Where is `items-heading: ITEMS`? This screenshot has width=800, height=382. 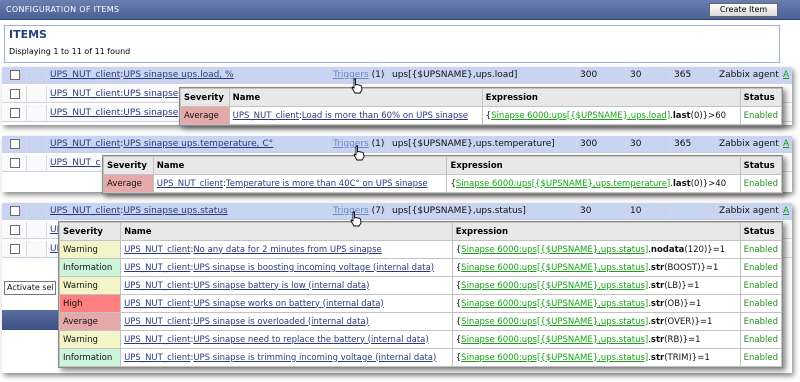 items-heading: ITEMS is located at coordinates (28, 34).